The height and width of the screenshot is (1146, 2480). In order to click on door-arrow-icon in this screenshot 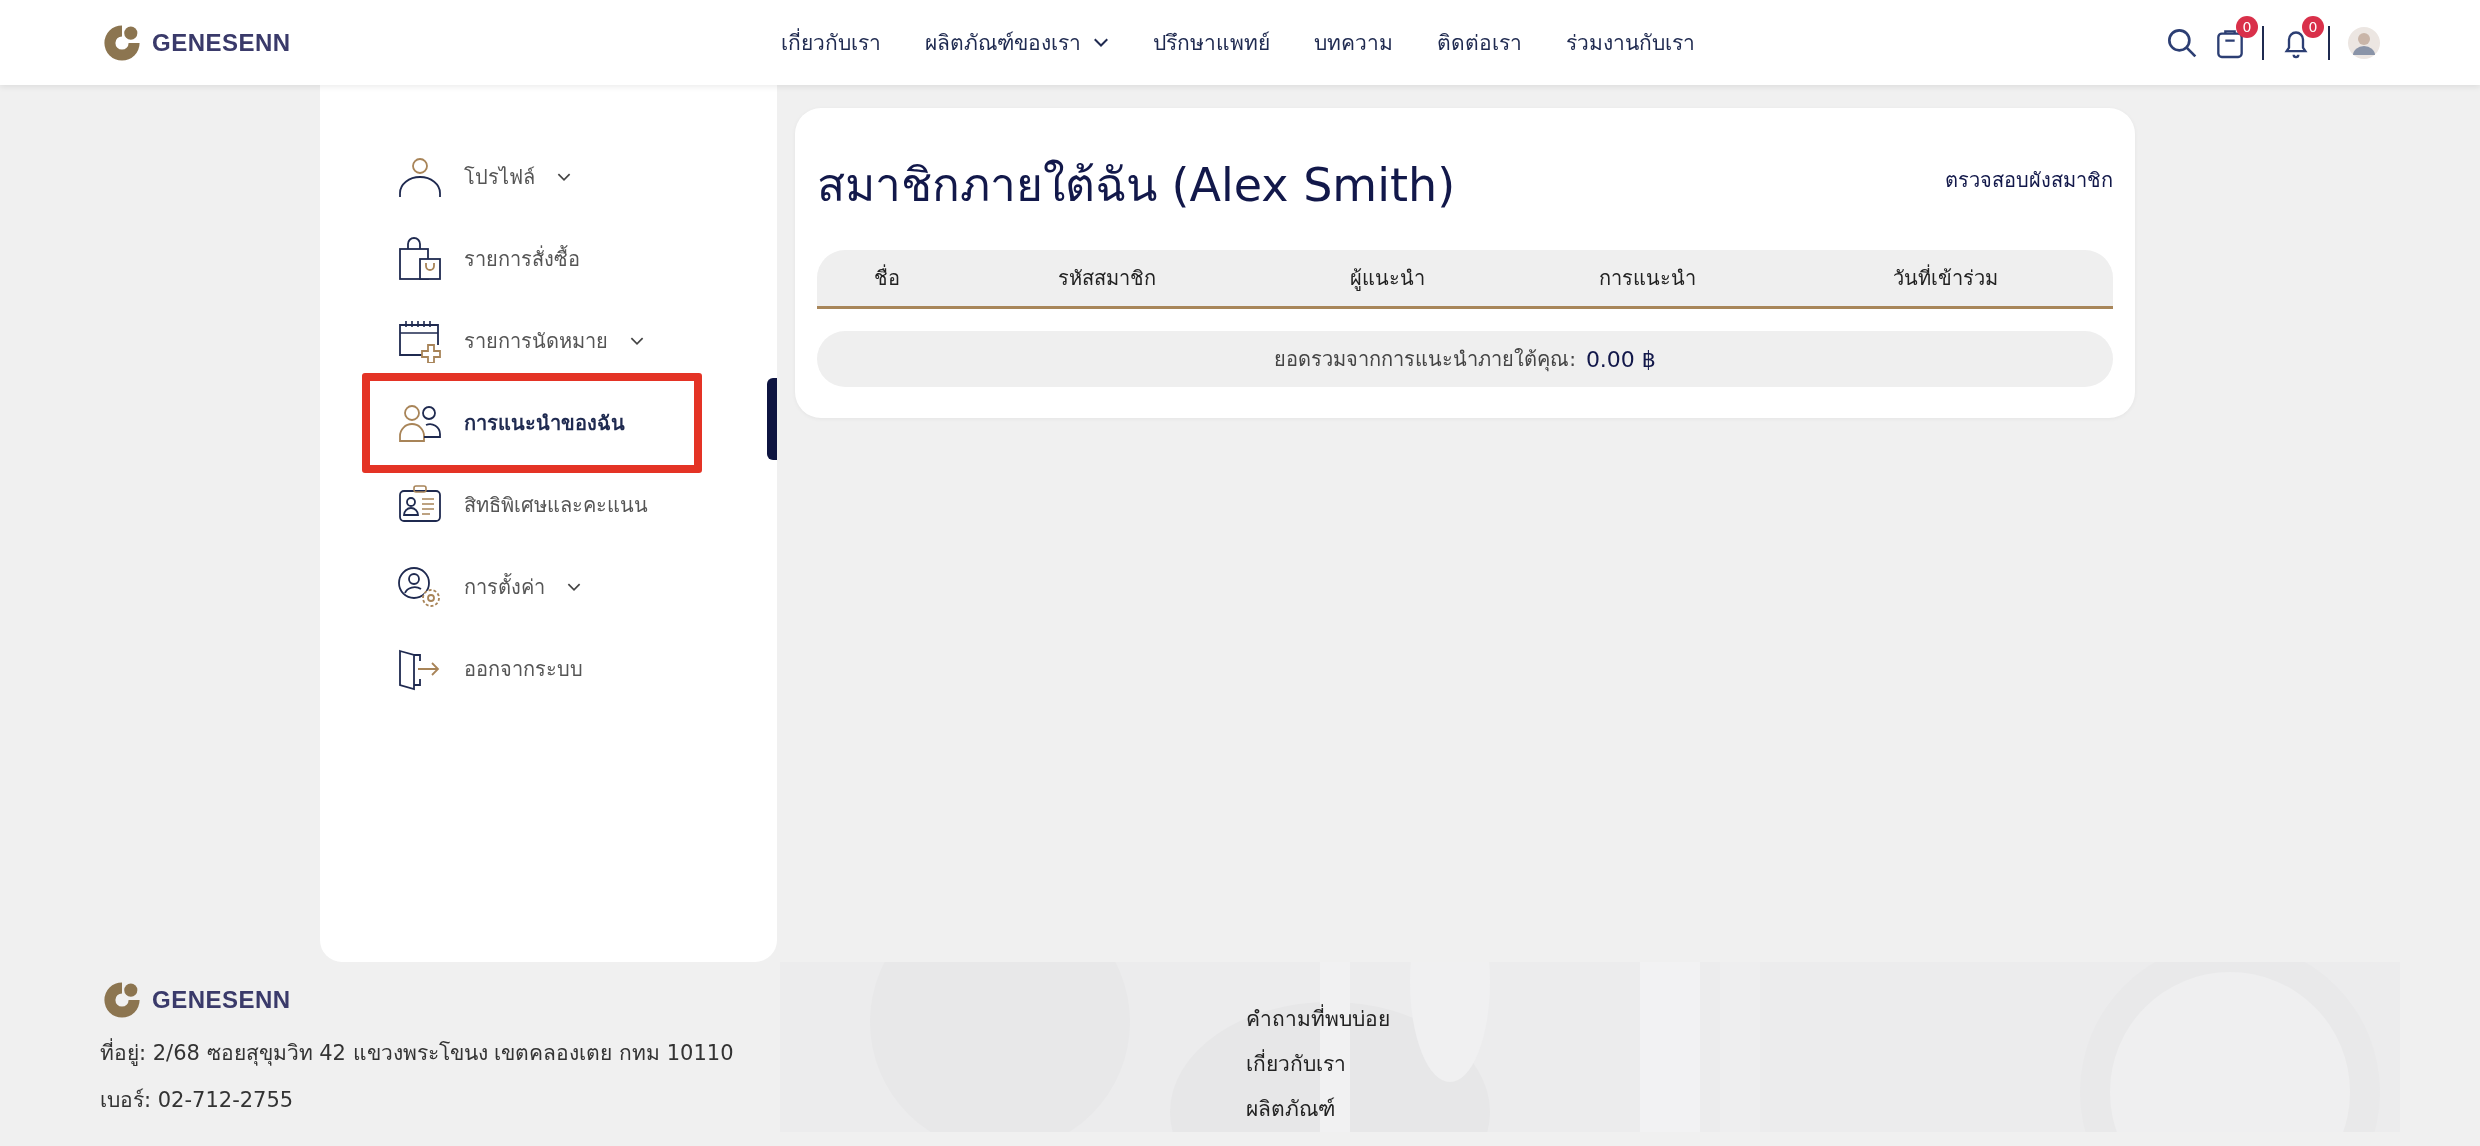, I will do `click(420, 669)`.